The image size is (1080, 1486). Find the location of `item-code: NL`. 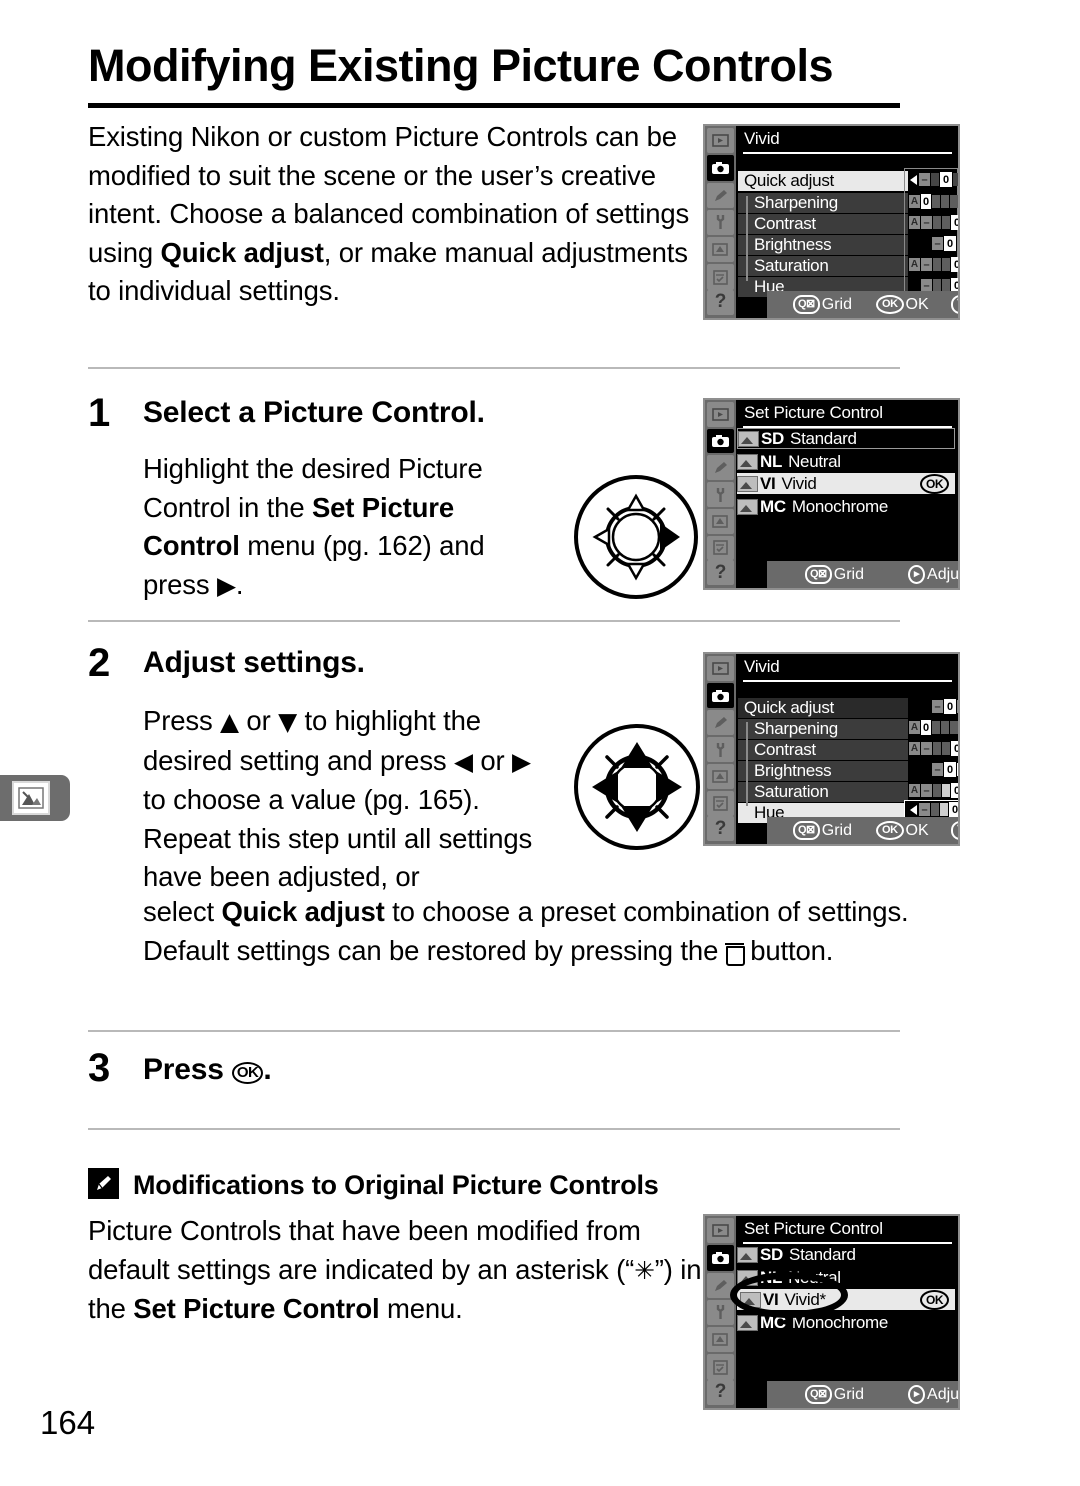

item-code: NL is located at coordinates (771, 461).